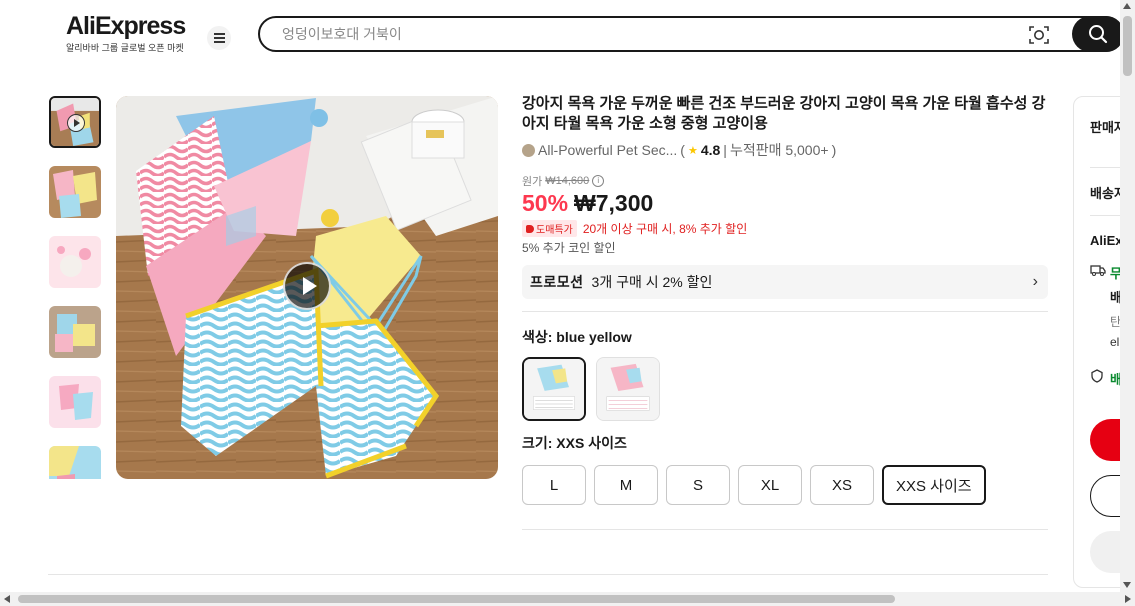  I want to click on bulk-badge-label: 도매특가, so click(554, 230).